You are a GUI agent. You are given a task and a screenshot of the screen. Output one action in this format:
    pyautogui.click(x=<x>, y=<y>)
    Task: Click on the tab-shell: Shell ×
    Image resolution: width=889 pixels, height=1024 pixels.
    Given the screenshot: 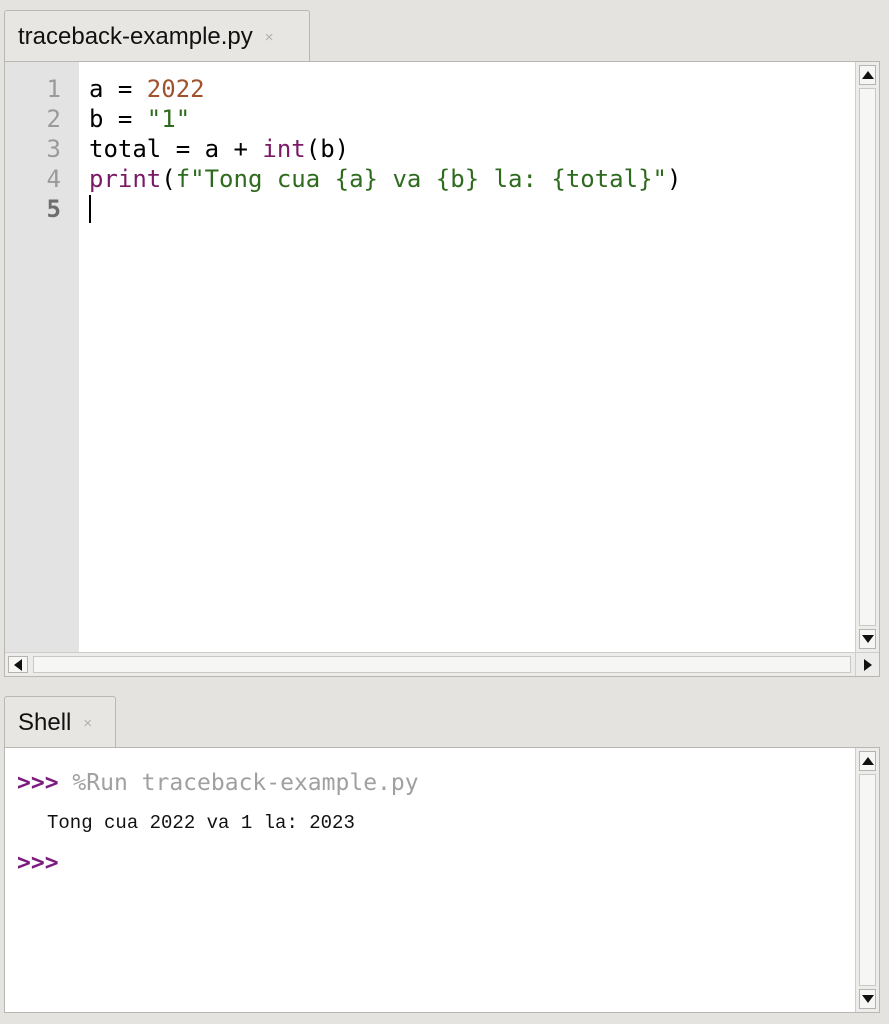 What is the action you would take?
    pyautogui.click(x=60, y=722)
    